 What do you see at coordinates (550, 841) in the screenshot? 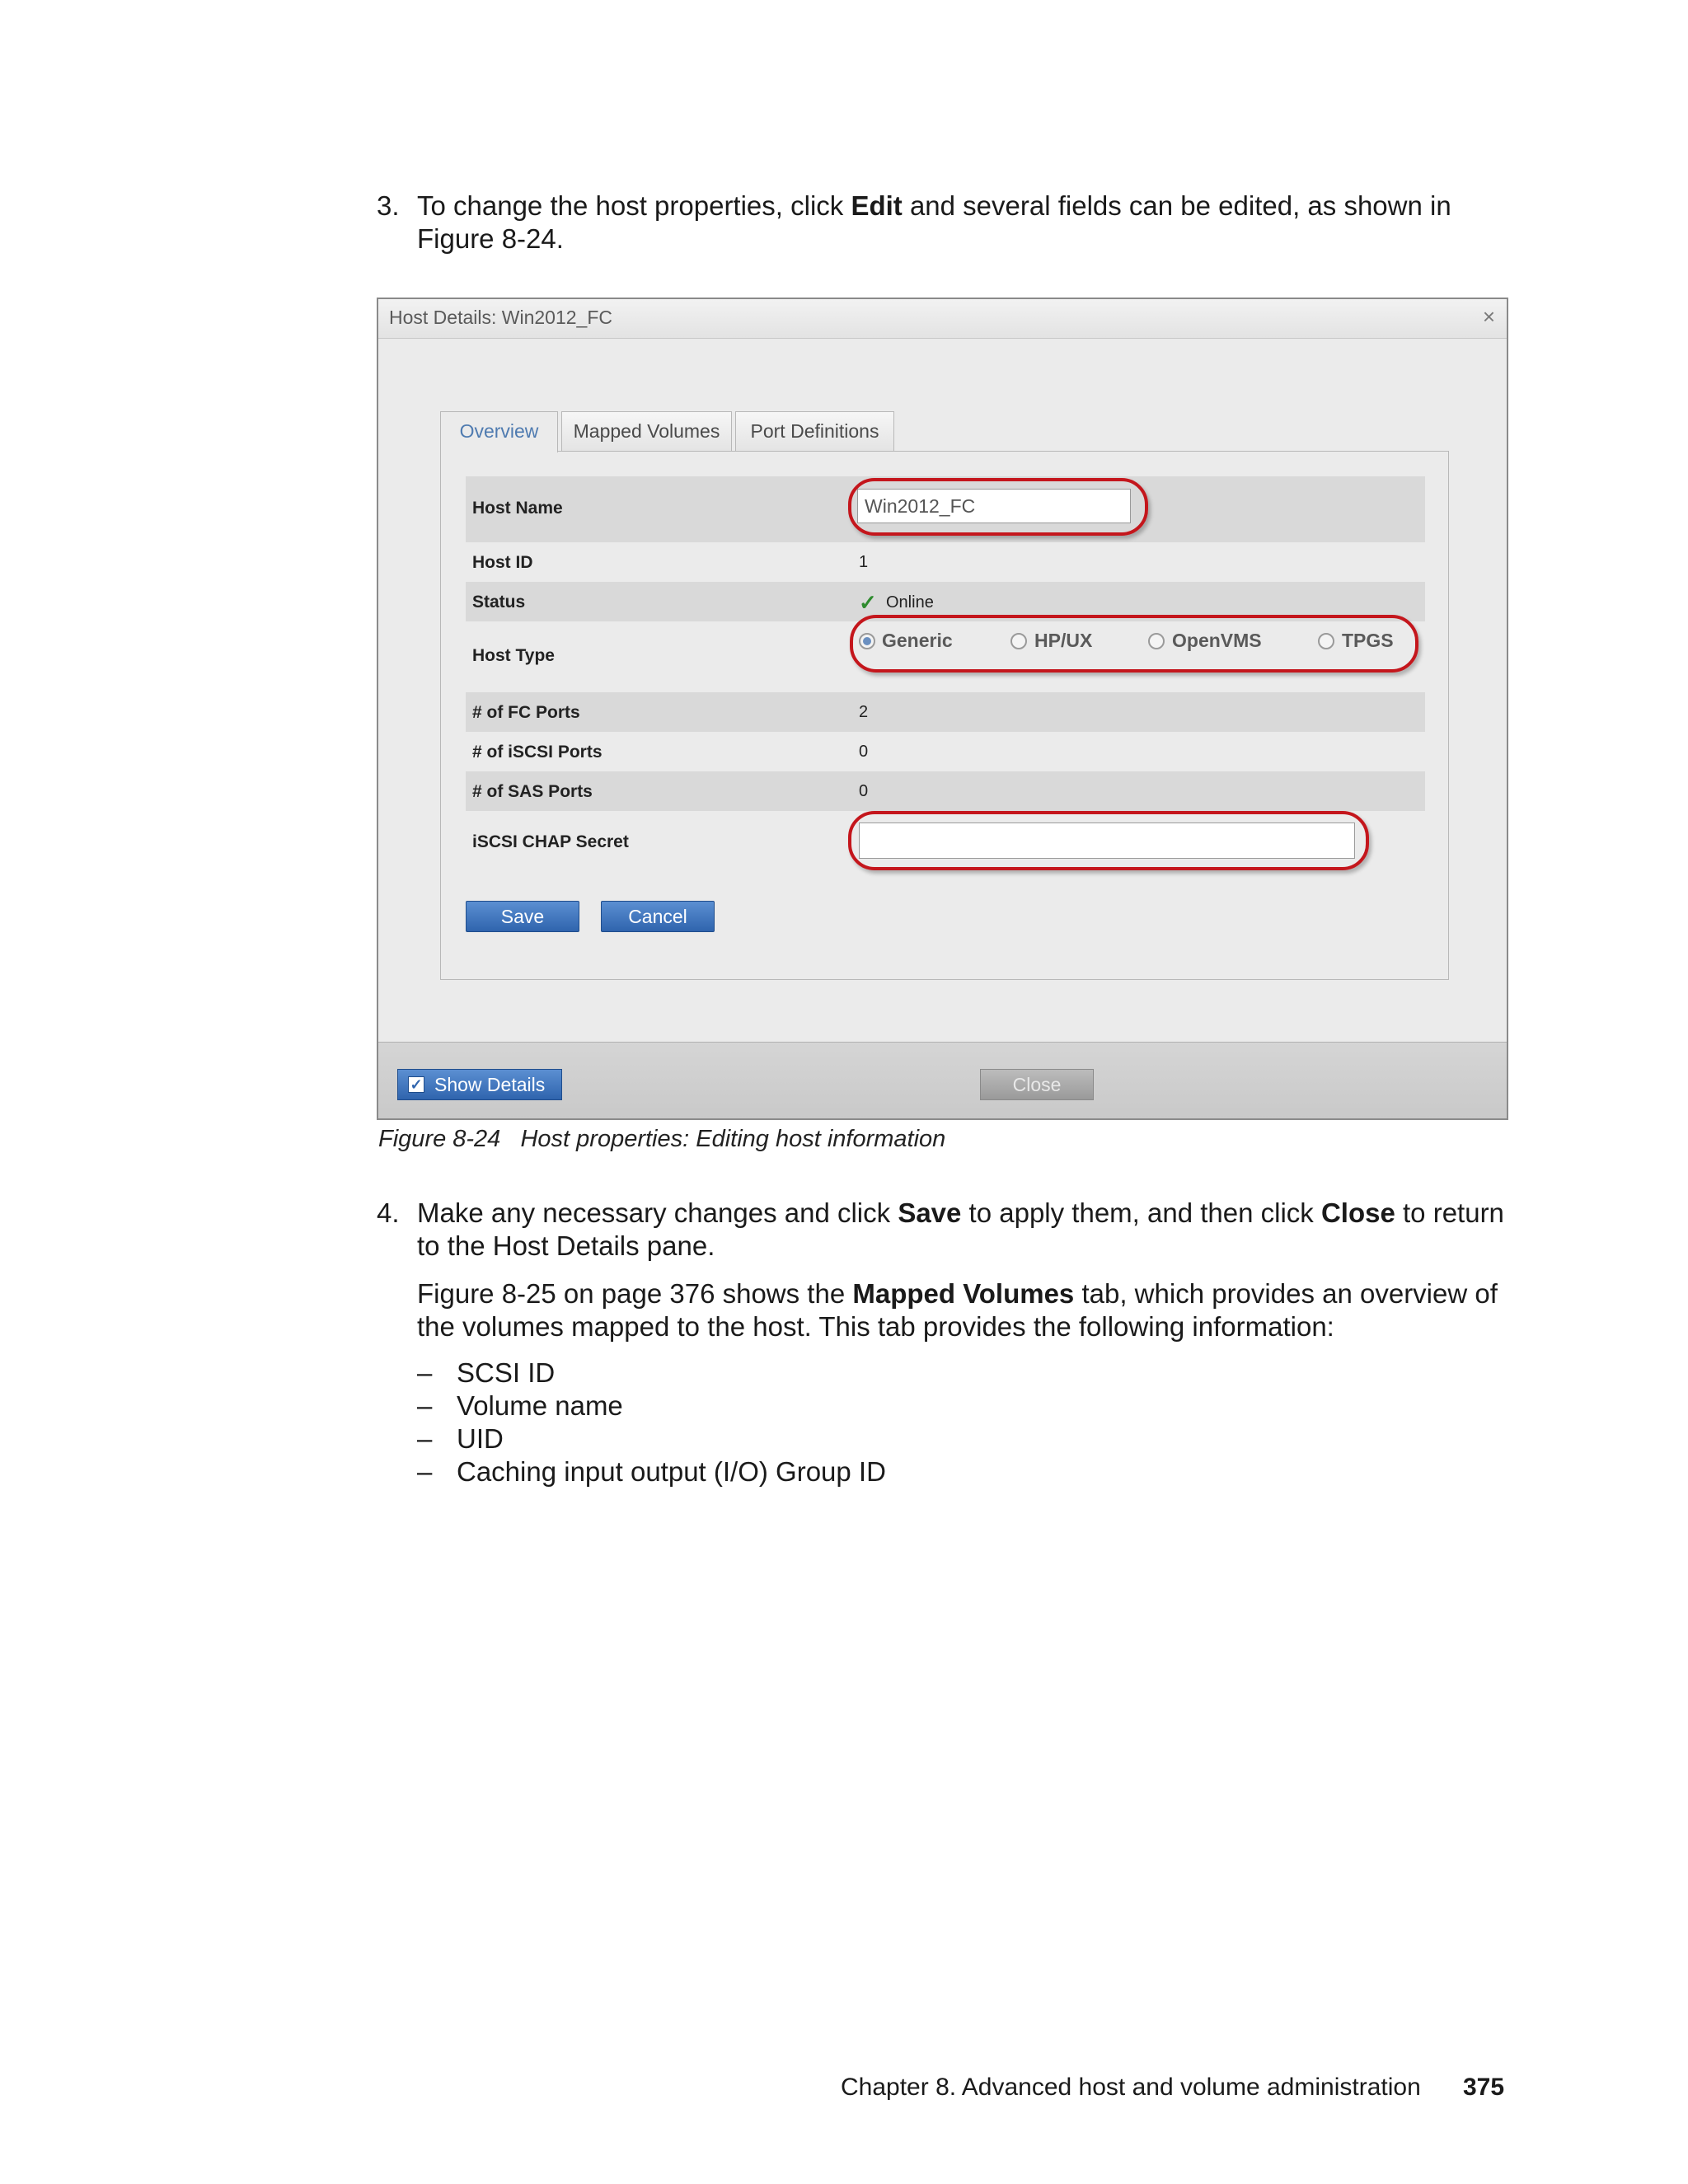
I see `chap-secret-label: iSCSI CHAP Secret` at bounding box center [550, 841].